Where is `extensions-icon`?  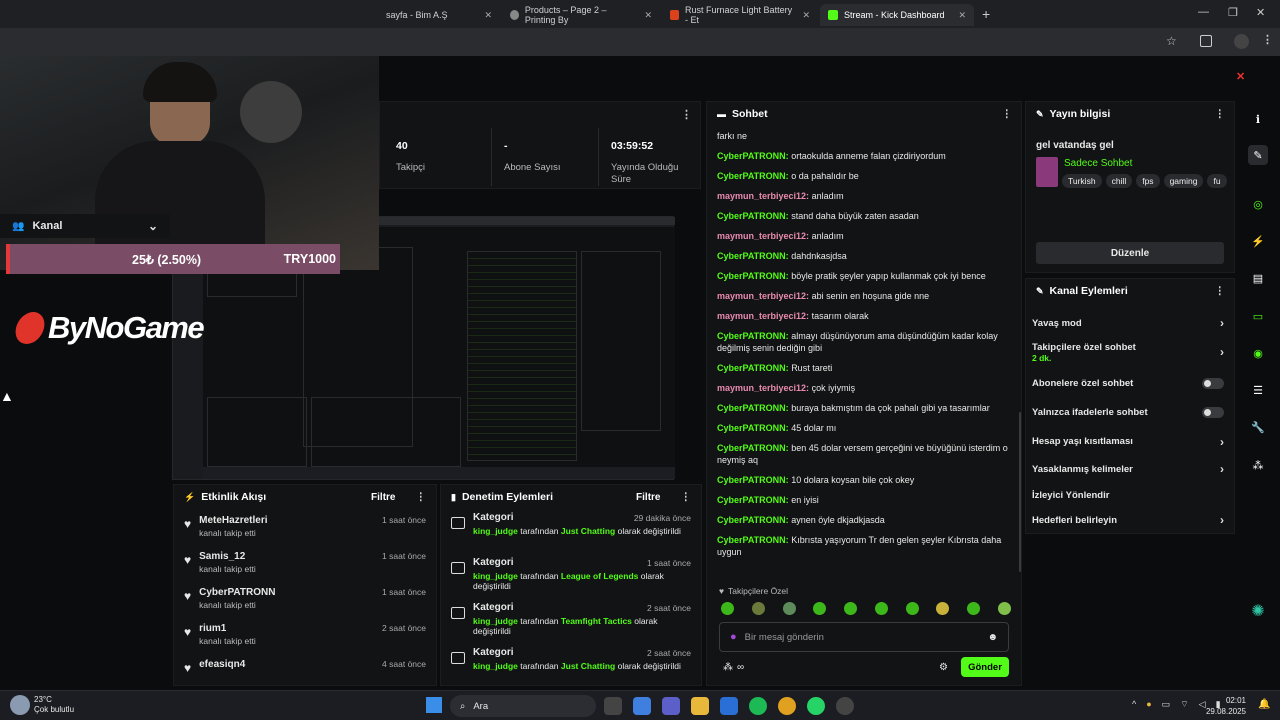
extensions-icon is located at coordinates (1206, 41).